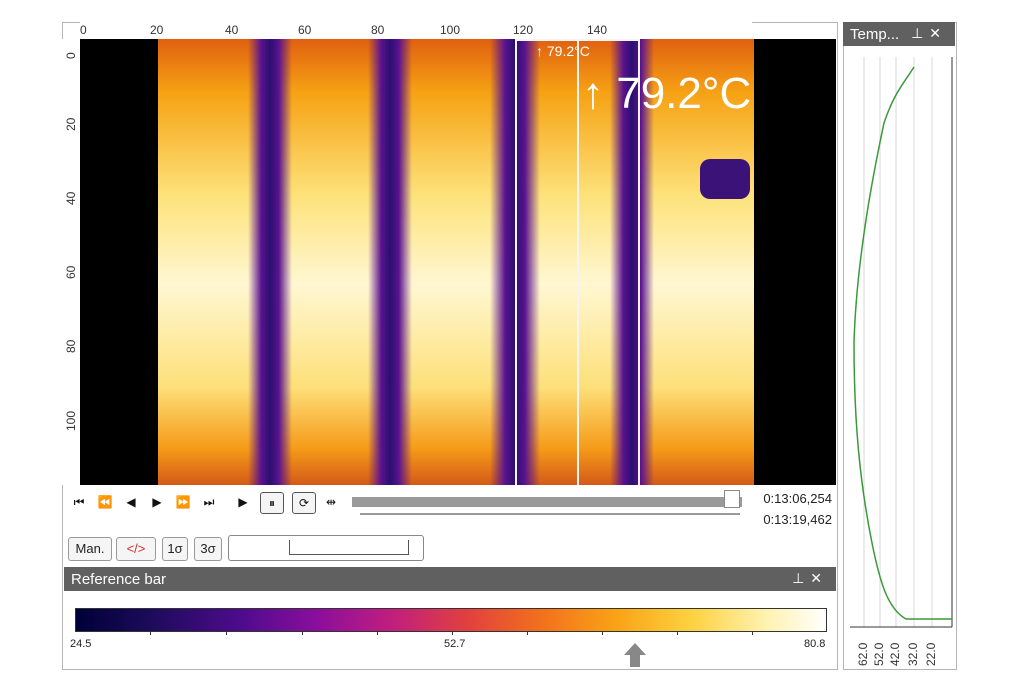 The image size is (1010, 673). I want to click on ruler-top-label: 40, so click(232, 30).